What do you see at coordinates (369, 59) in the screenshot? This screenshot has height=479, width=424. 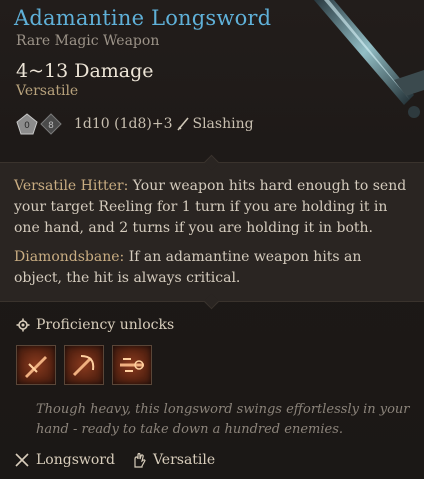 I see `sword-image` at bounding box center [369, 59].